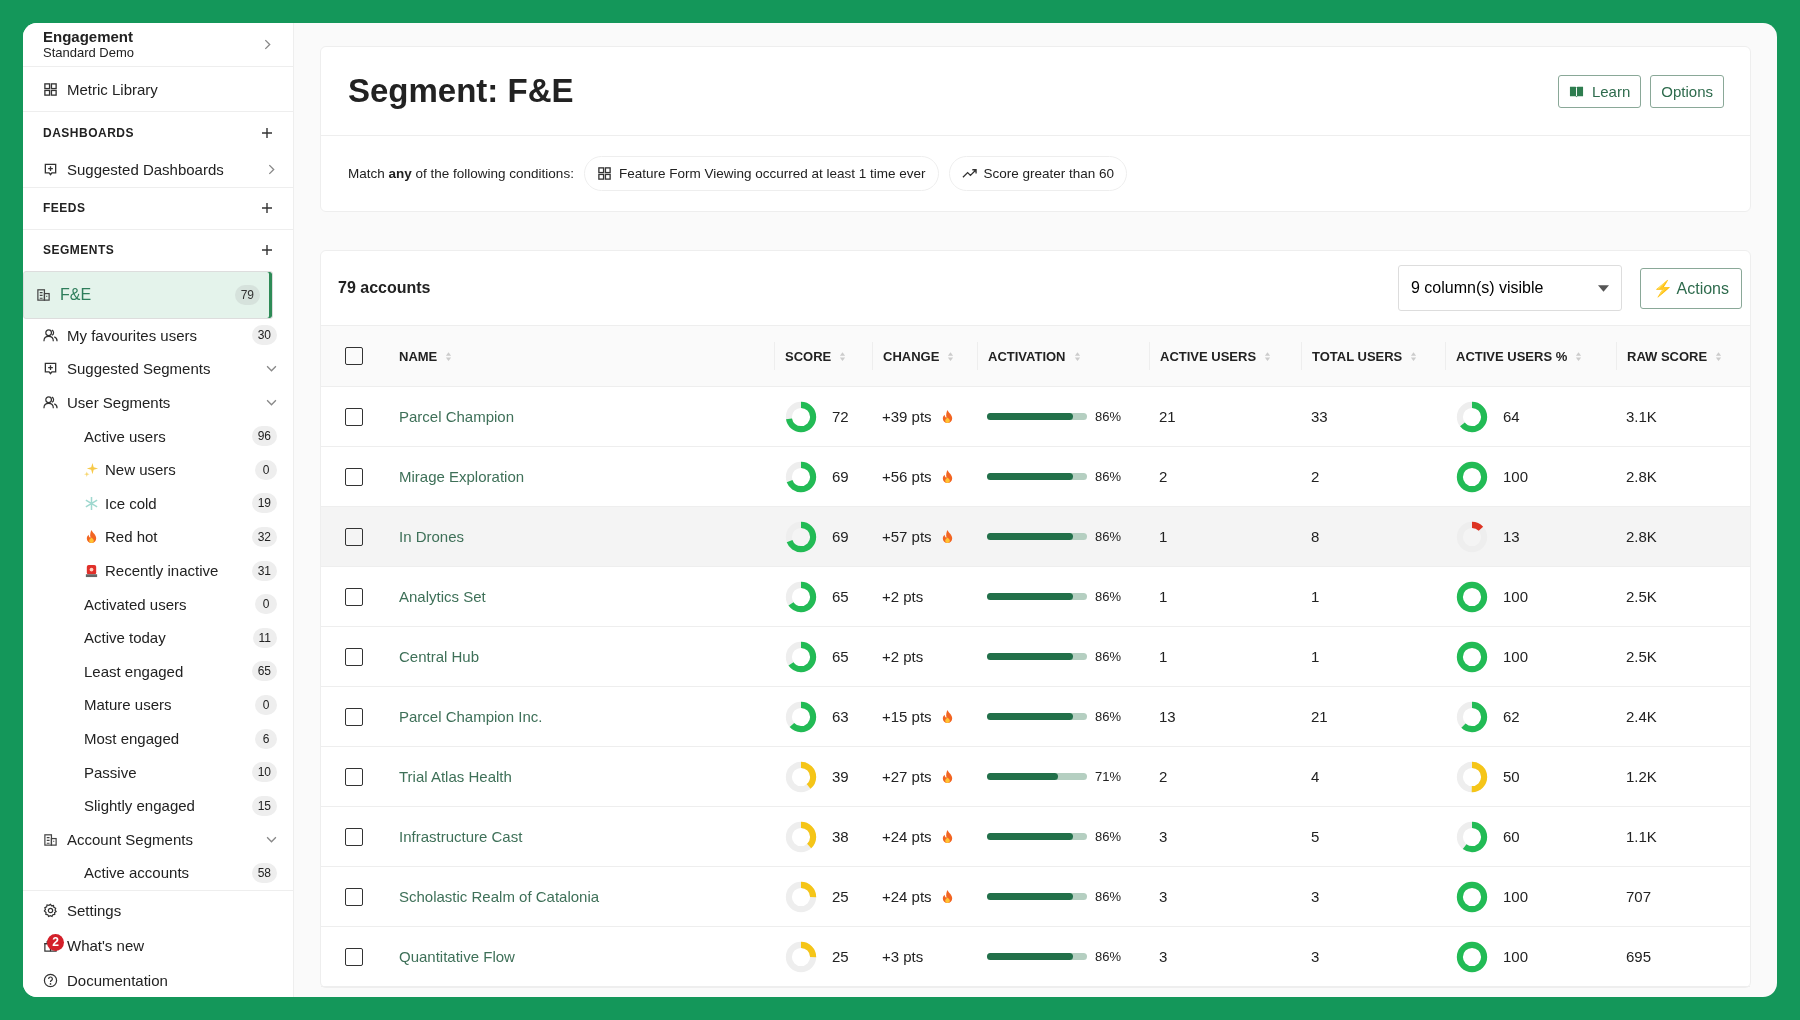  I want to click on notification-badge: 2, so click(55, 942).